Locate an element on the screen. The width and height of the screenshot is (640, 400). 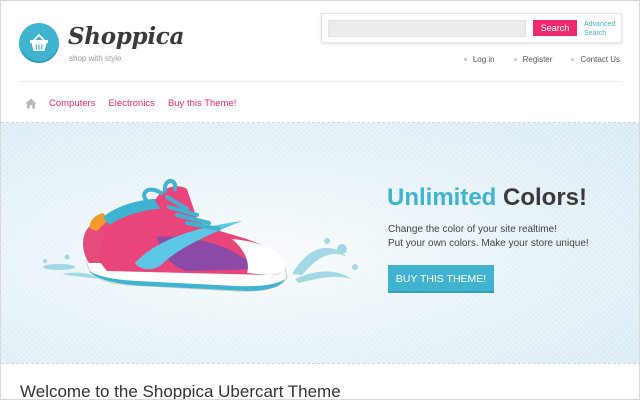
nav-item-computers: Computers is located at coordinates (72, 103).